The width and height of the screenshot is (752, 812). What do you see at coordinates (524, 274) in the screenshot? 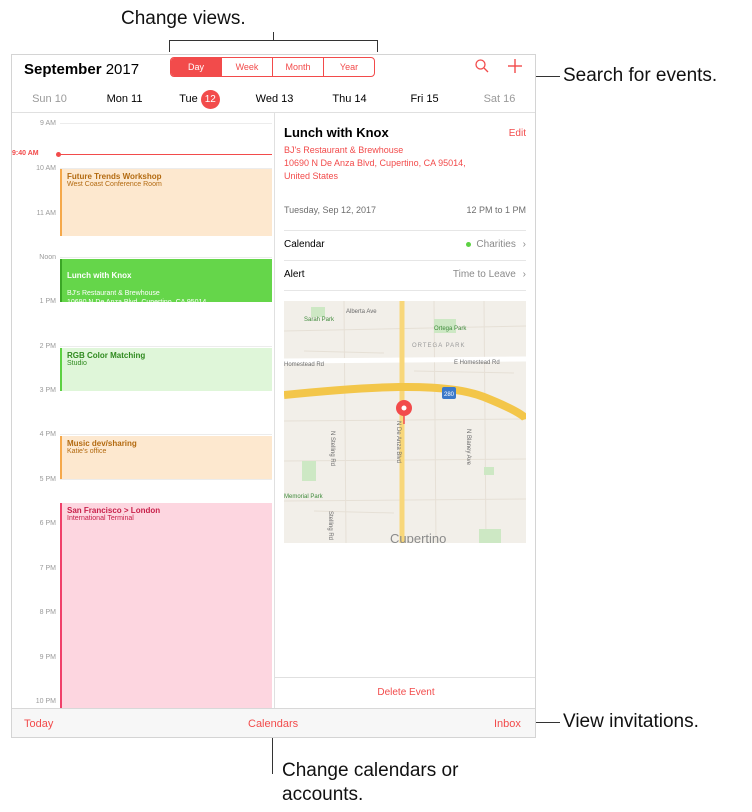
I see `chevron-right-icon: ›` at bounding box center [524, 274].